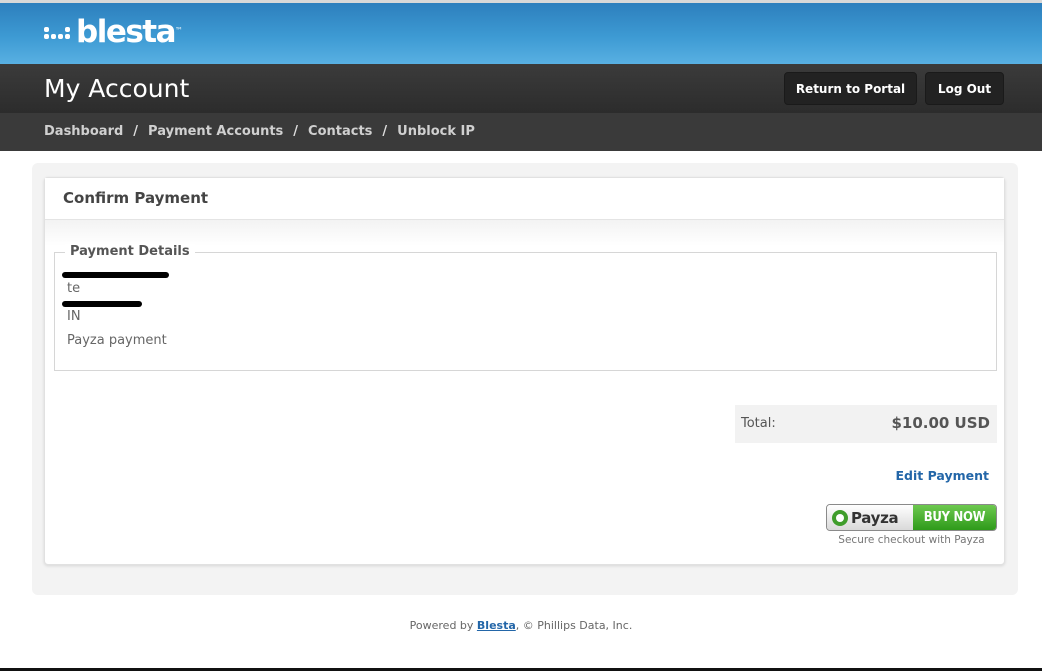 The width and height of the screenshot is (1042, 671). Describe the element at coordinates (117, 88) in the screenshot. I see `page-title: My Account` at that location.